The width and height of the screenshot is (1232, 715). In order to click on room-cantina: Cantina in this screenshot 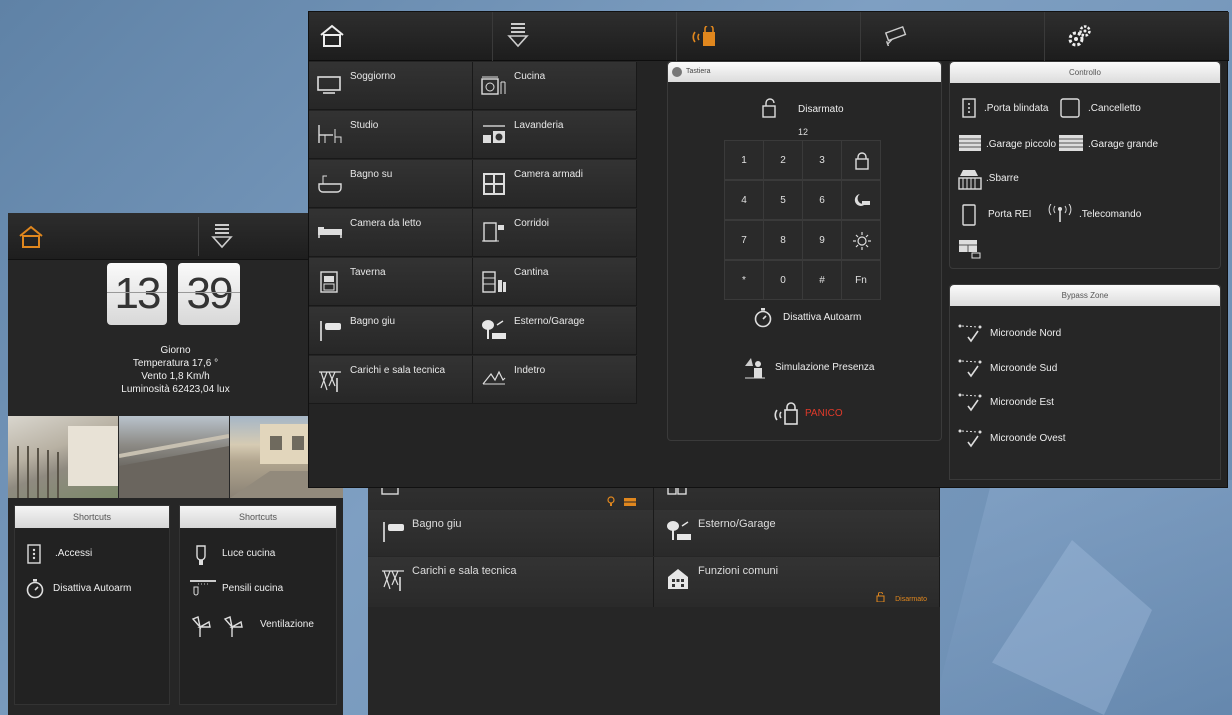, I will do `click(555, 282)`.